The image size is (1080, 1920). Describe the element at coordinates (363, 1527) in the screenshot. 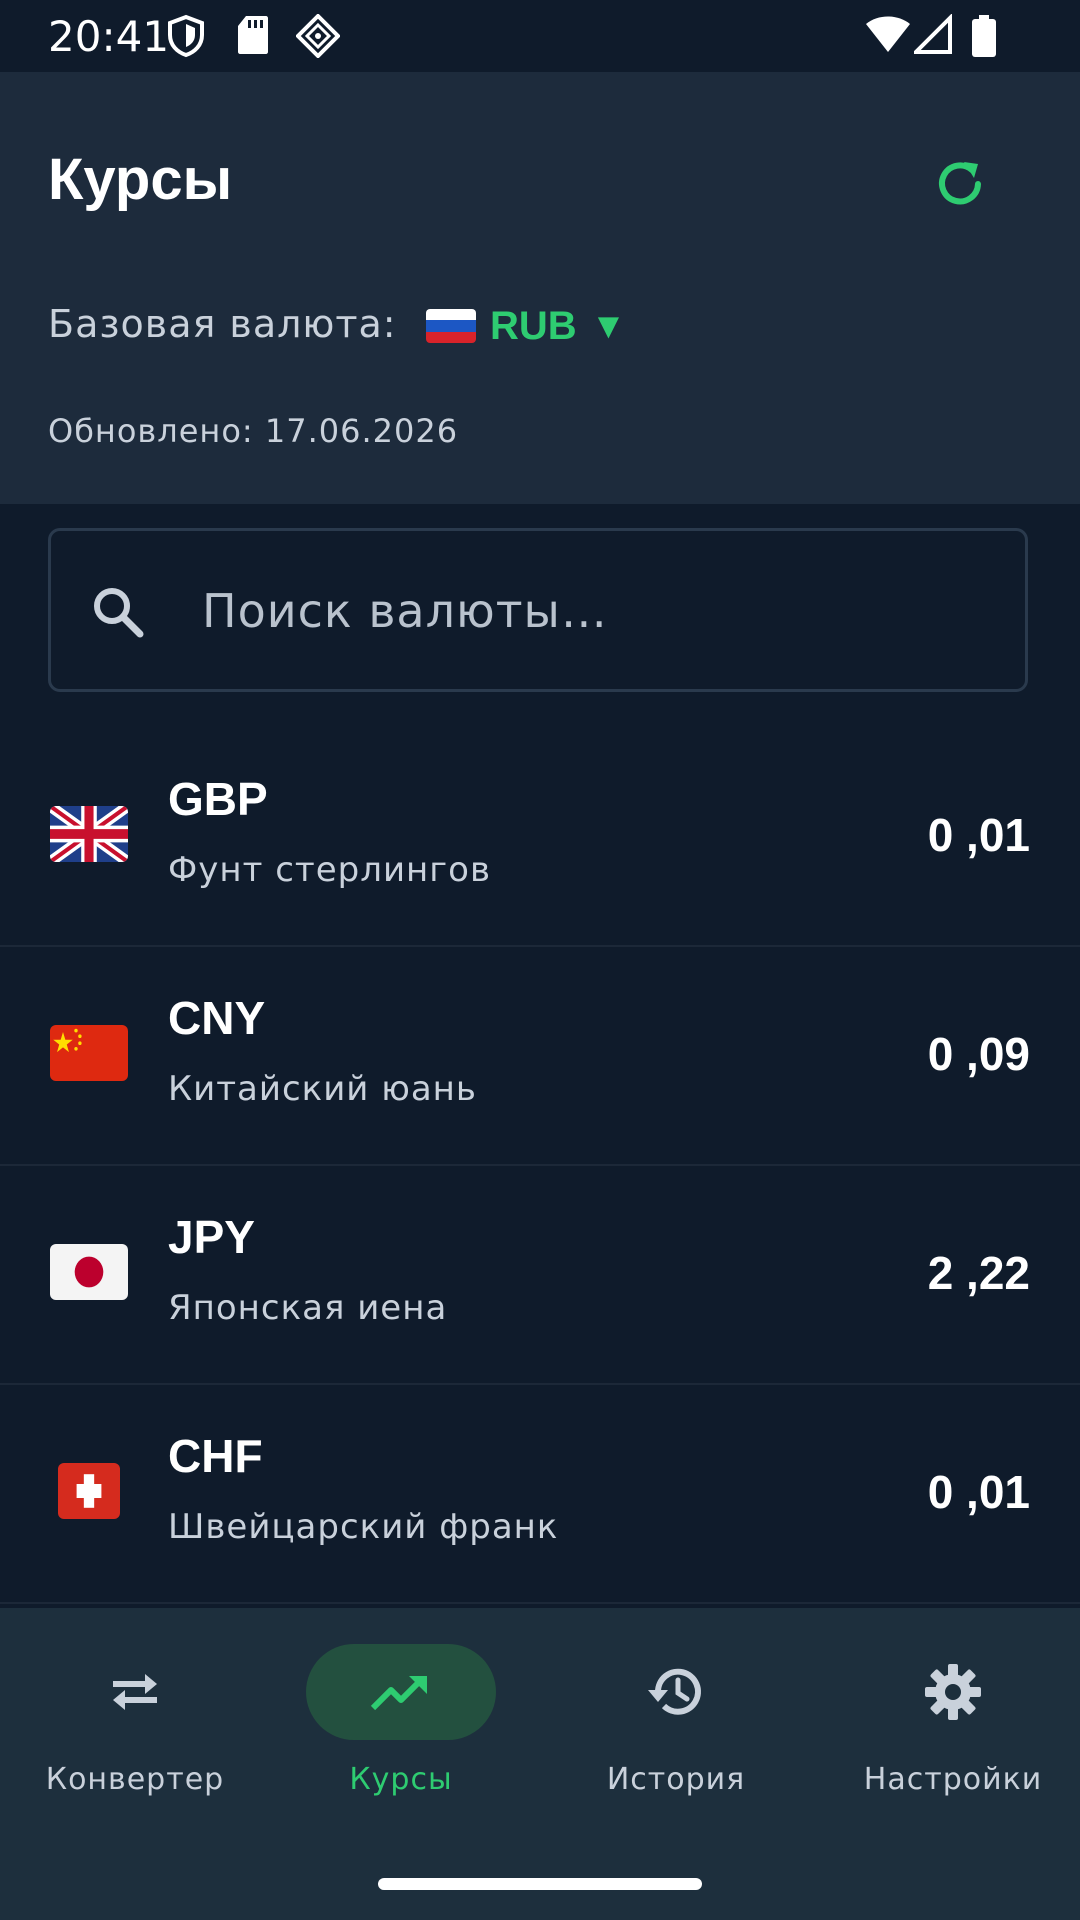

I see `rate-name: Швейцарский франк` at that location.